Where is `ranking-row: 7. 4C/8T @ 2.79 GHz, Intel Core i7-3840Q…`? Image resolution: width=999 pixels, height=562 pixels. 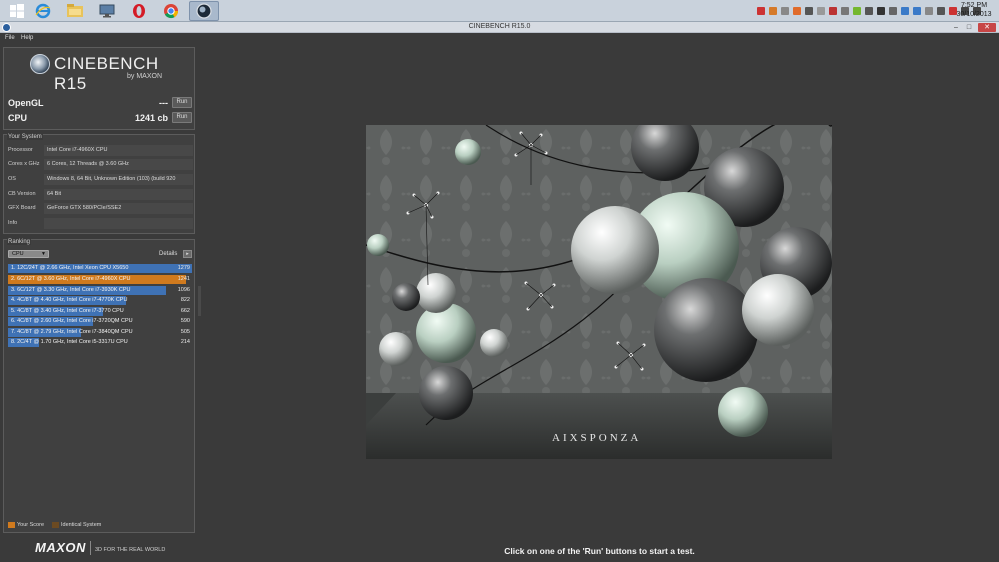
ranking-row: 7. 4C/8T @ 2.79 GHz, Intel Core i7-3840Q… is located at coordinates (100, 332).